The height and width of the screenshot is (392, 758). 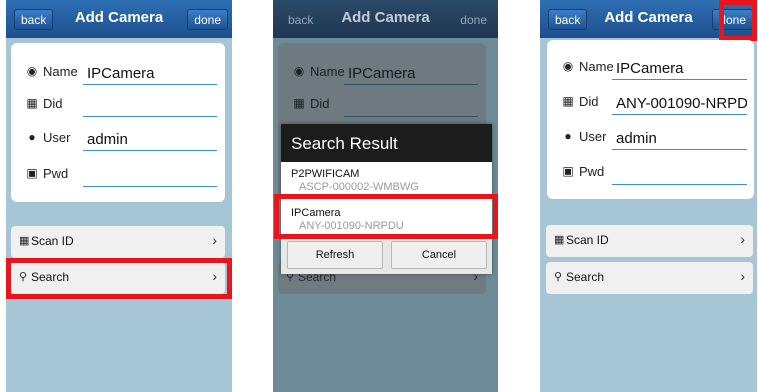 What do you see at coordinates (359, 187) in the screenshot?
I see `result-uid: ASCP-000002-WMBWG` at bounding box center [359, 187].